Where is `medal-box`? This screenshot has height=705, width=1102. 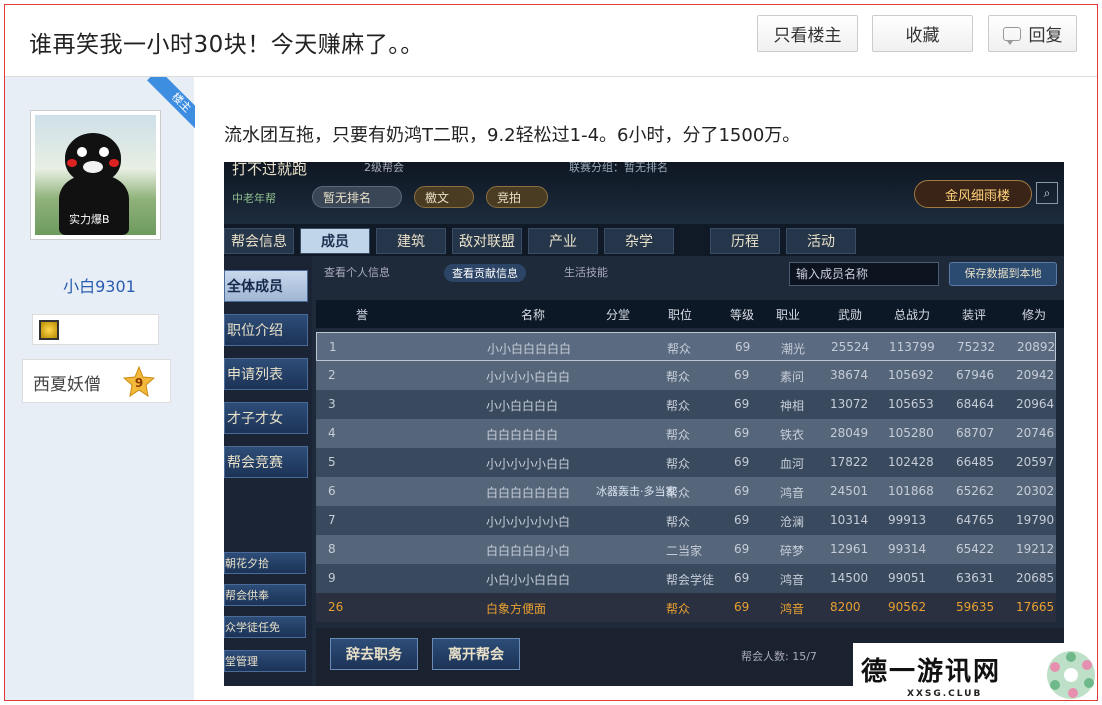
medal-box is located at coordinates (95, 329).